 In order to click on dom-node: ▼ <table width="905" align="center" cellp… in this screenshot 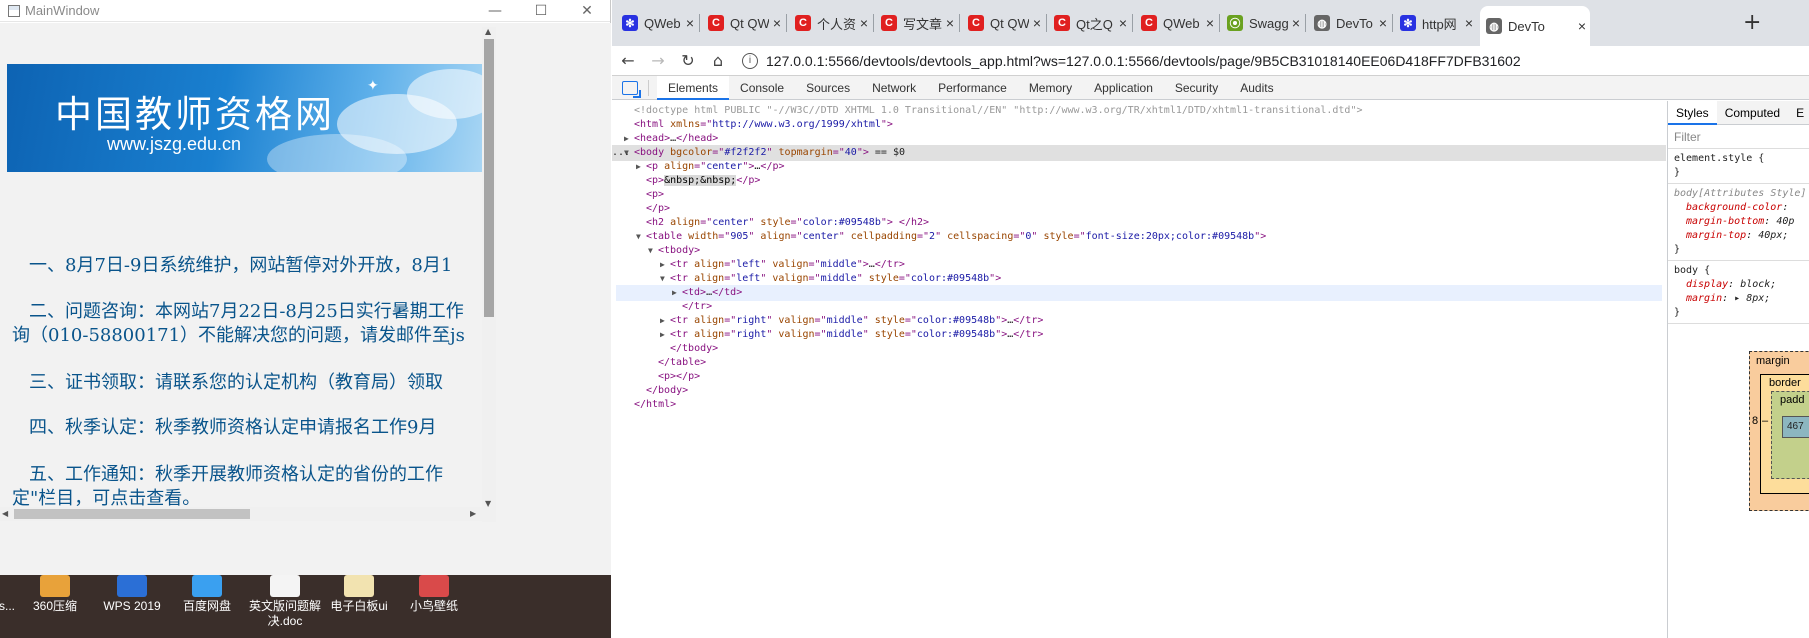, I will do `click(939, 237)`.